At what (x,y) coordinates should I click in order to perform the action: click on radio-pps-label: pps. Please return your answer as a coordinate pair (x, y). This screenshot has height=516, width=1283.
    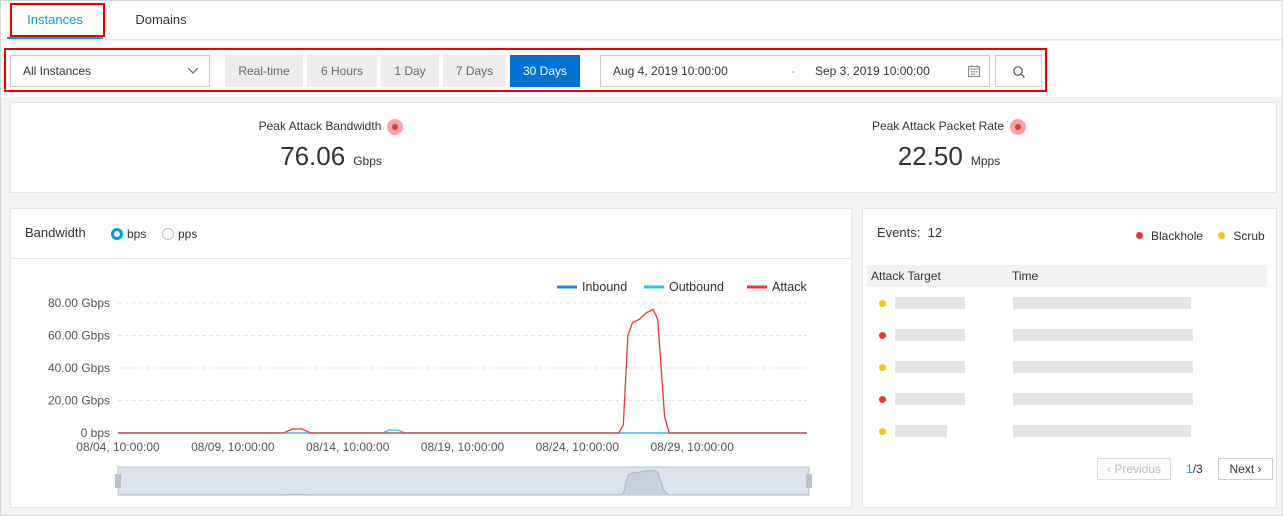
    Looking at the image, I should click on (188, 234).